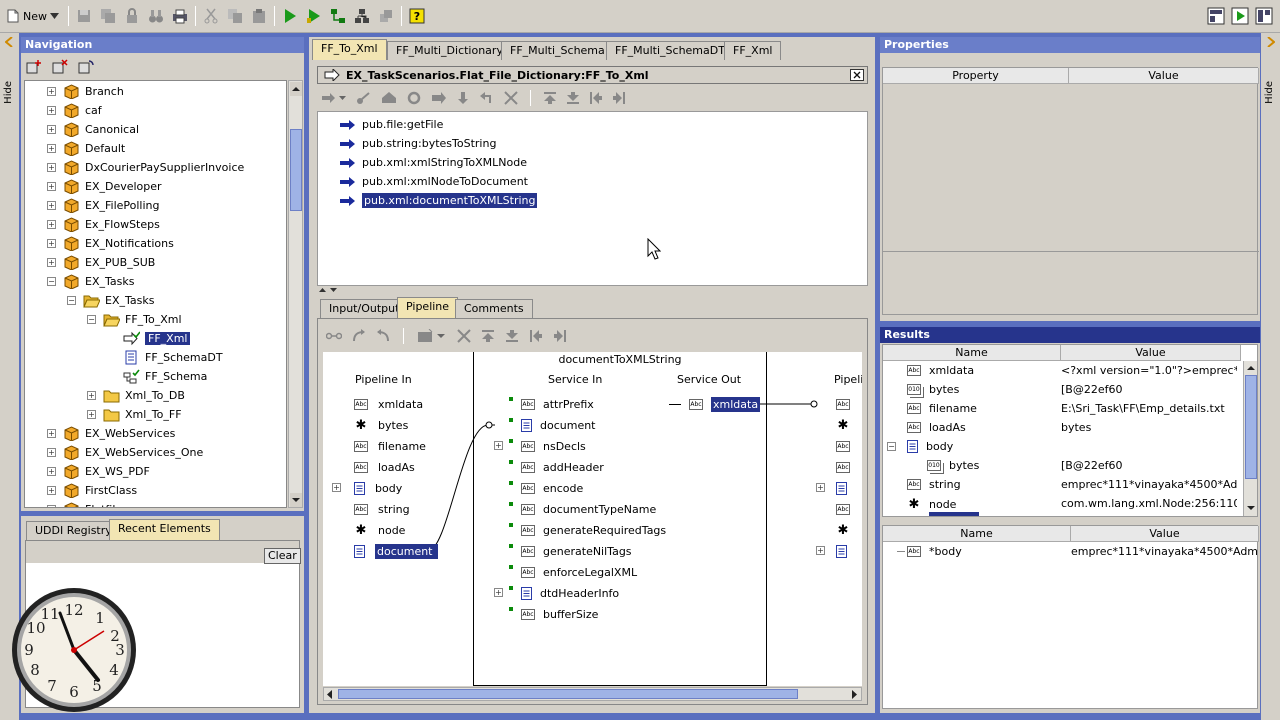 This screenshot has width=1280, height=720. I want to click on navigation-tree-item: − EX_Tasks, so click(110, 300).